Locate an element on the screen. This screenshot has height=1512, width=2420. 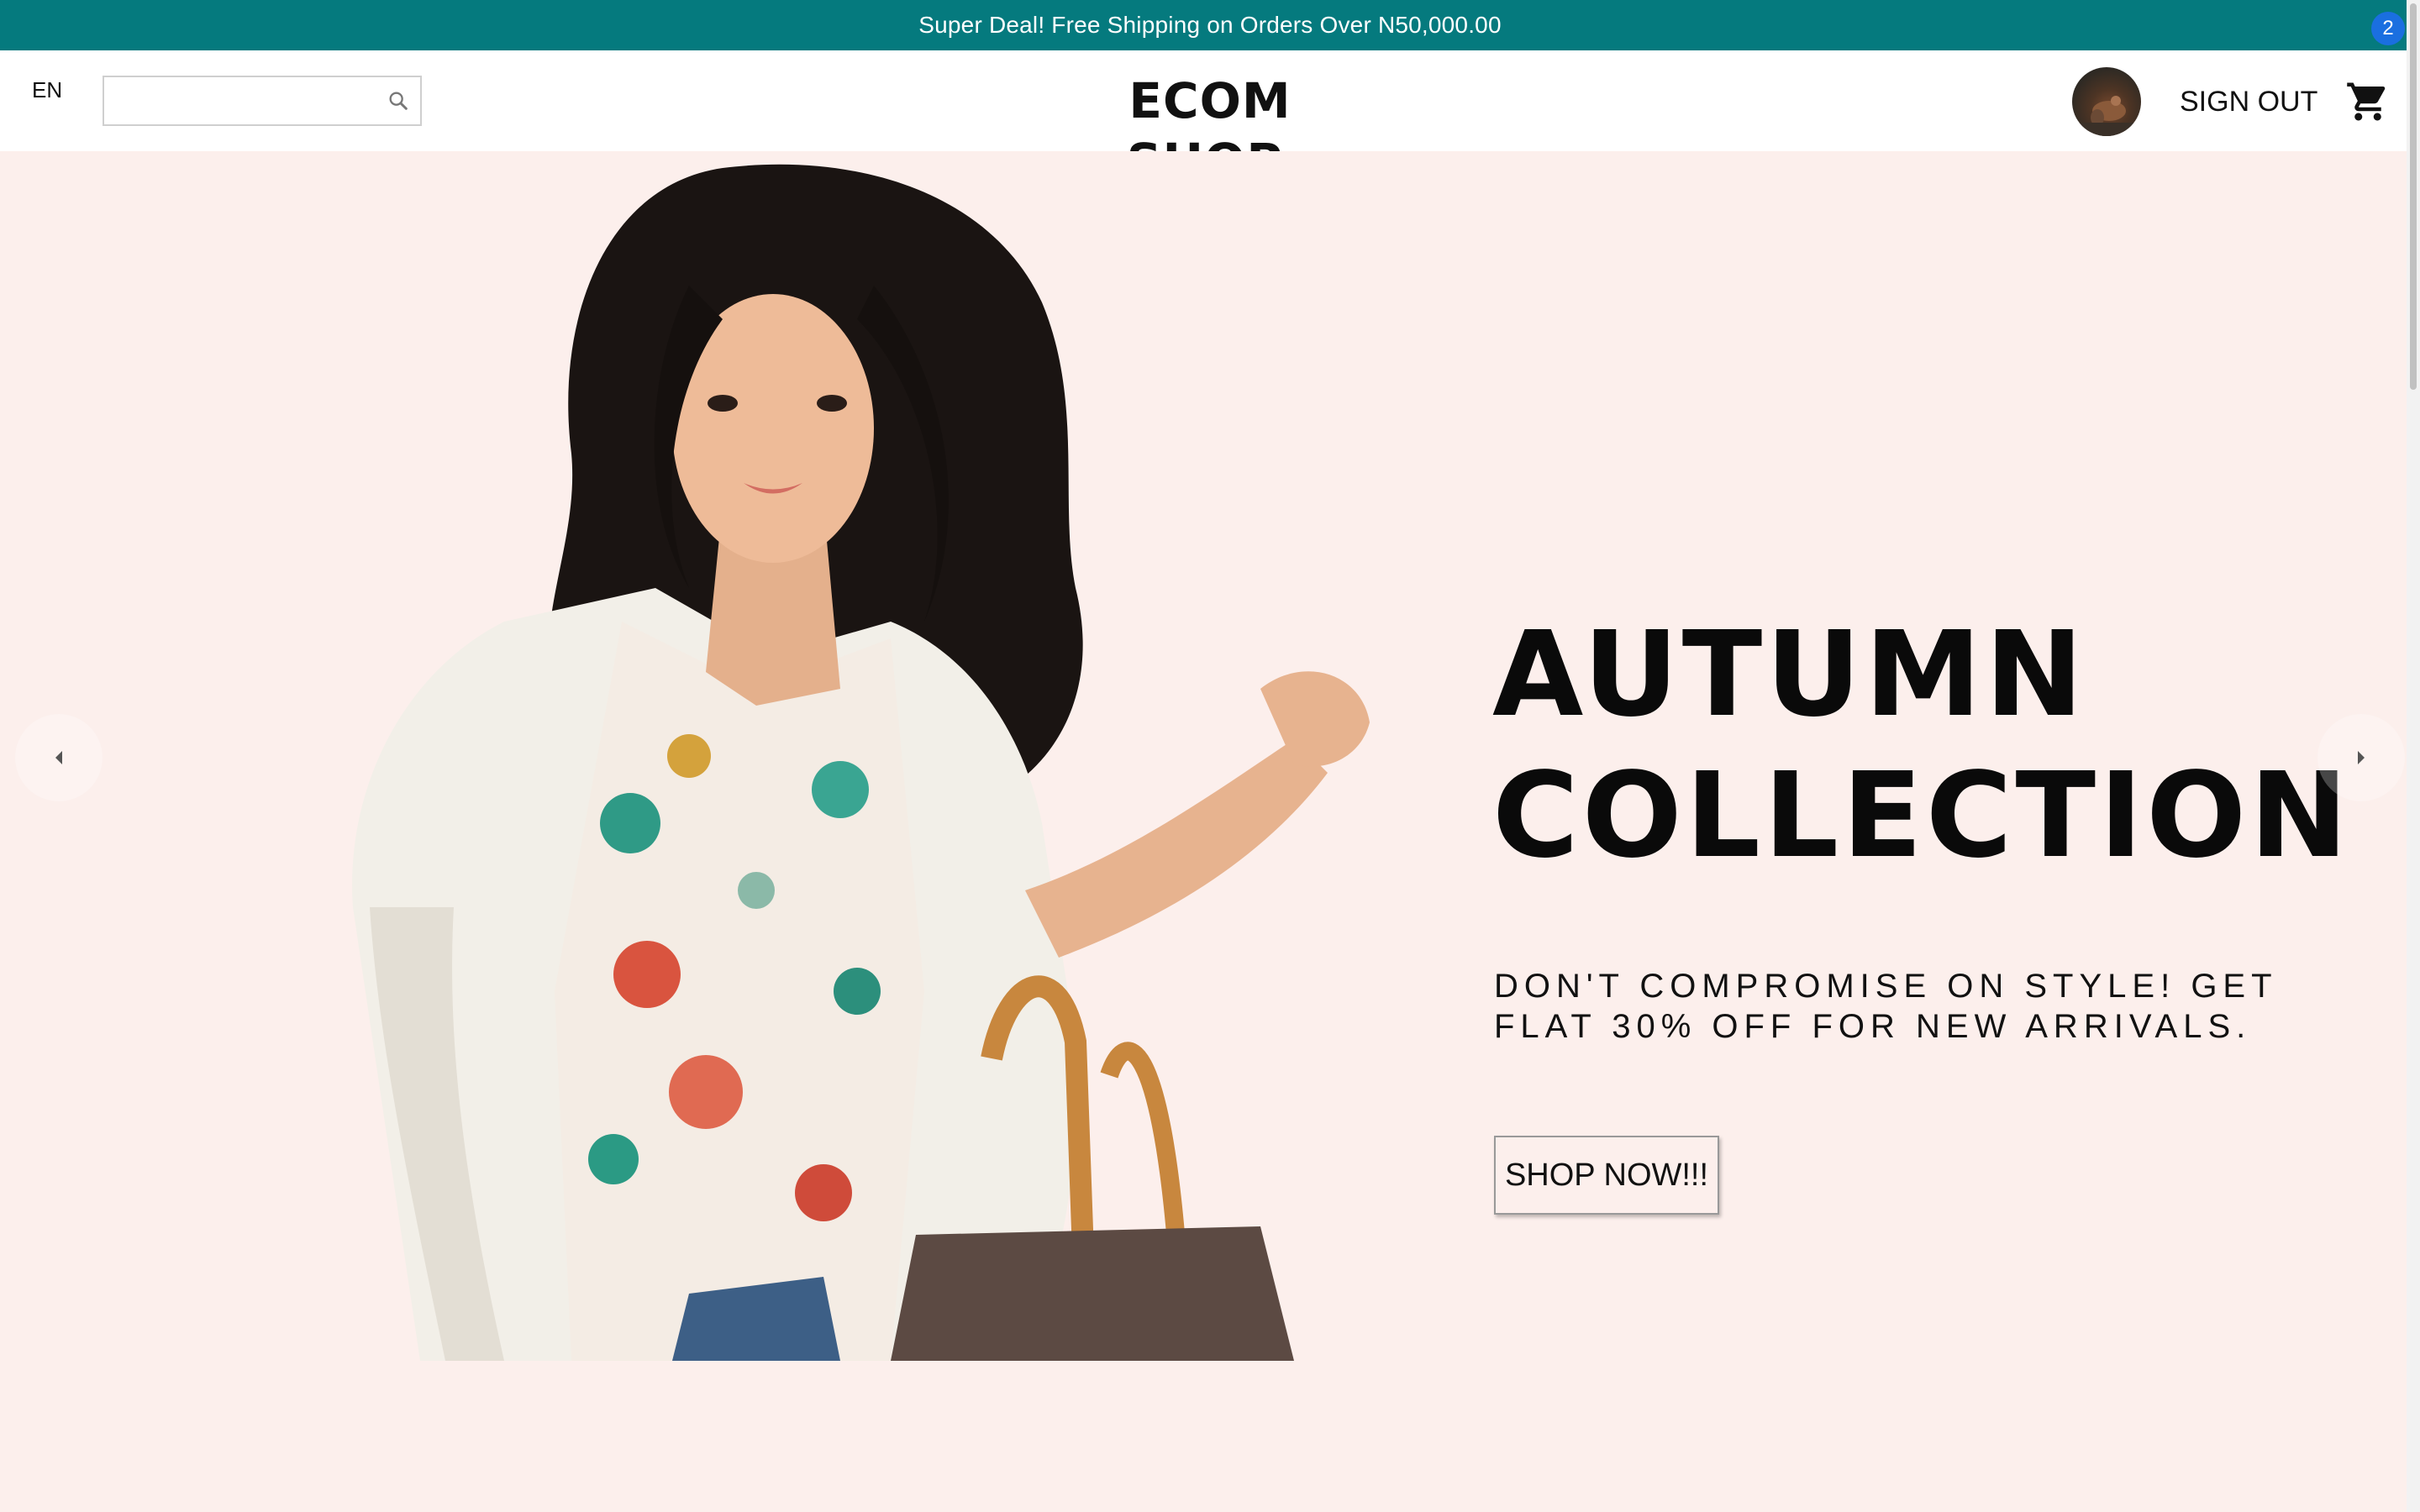
search-box is located at coordinates (262, 101).